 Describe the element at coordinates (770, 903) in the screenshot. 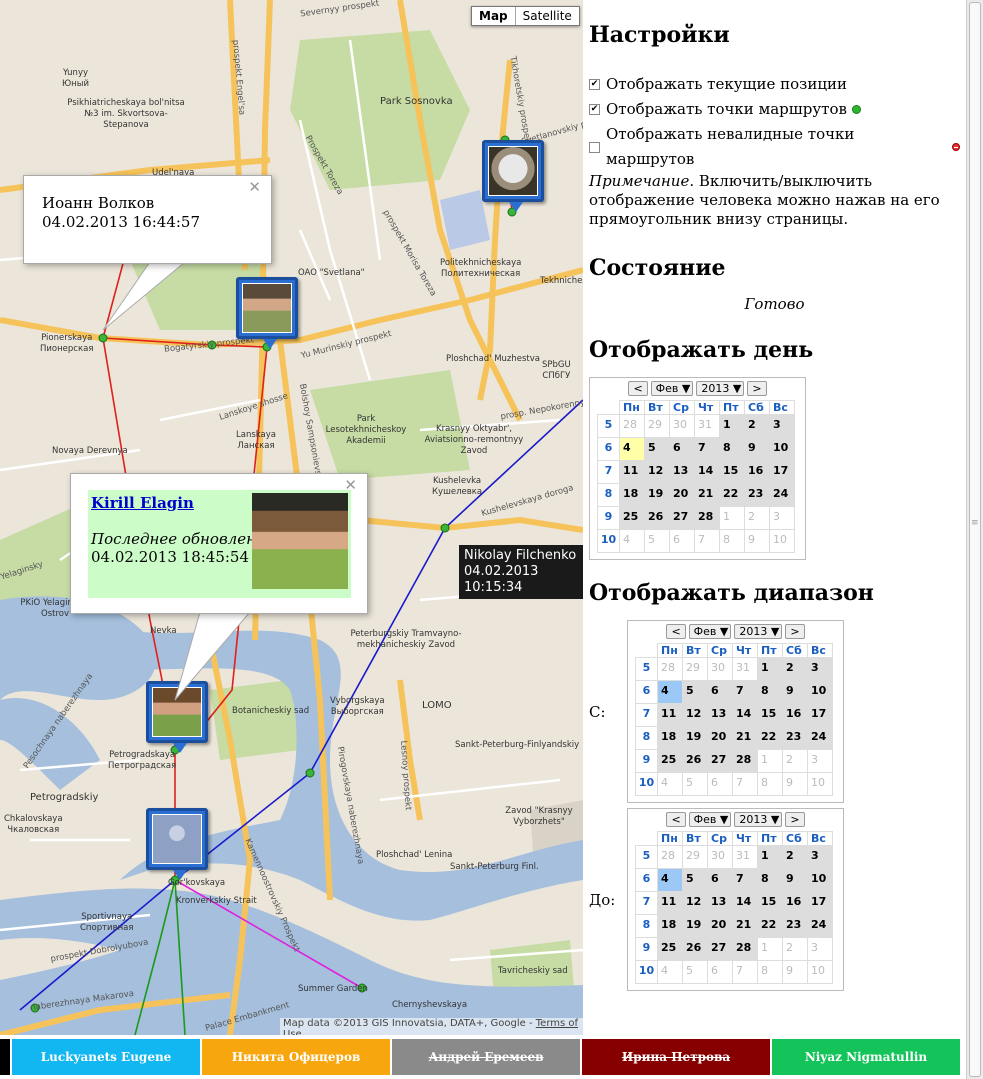

I see `calendar-day: 15` at that location.